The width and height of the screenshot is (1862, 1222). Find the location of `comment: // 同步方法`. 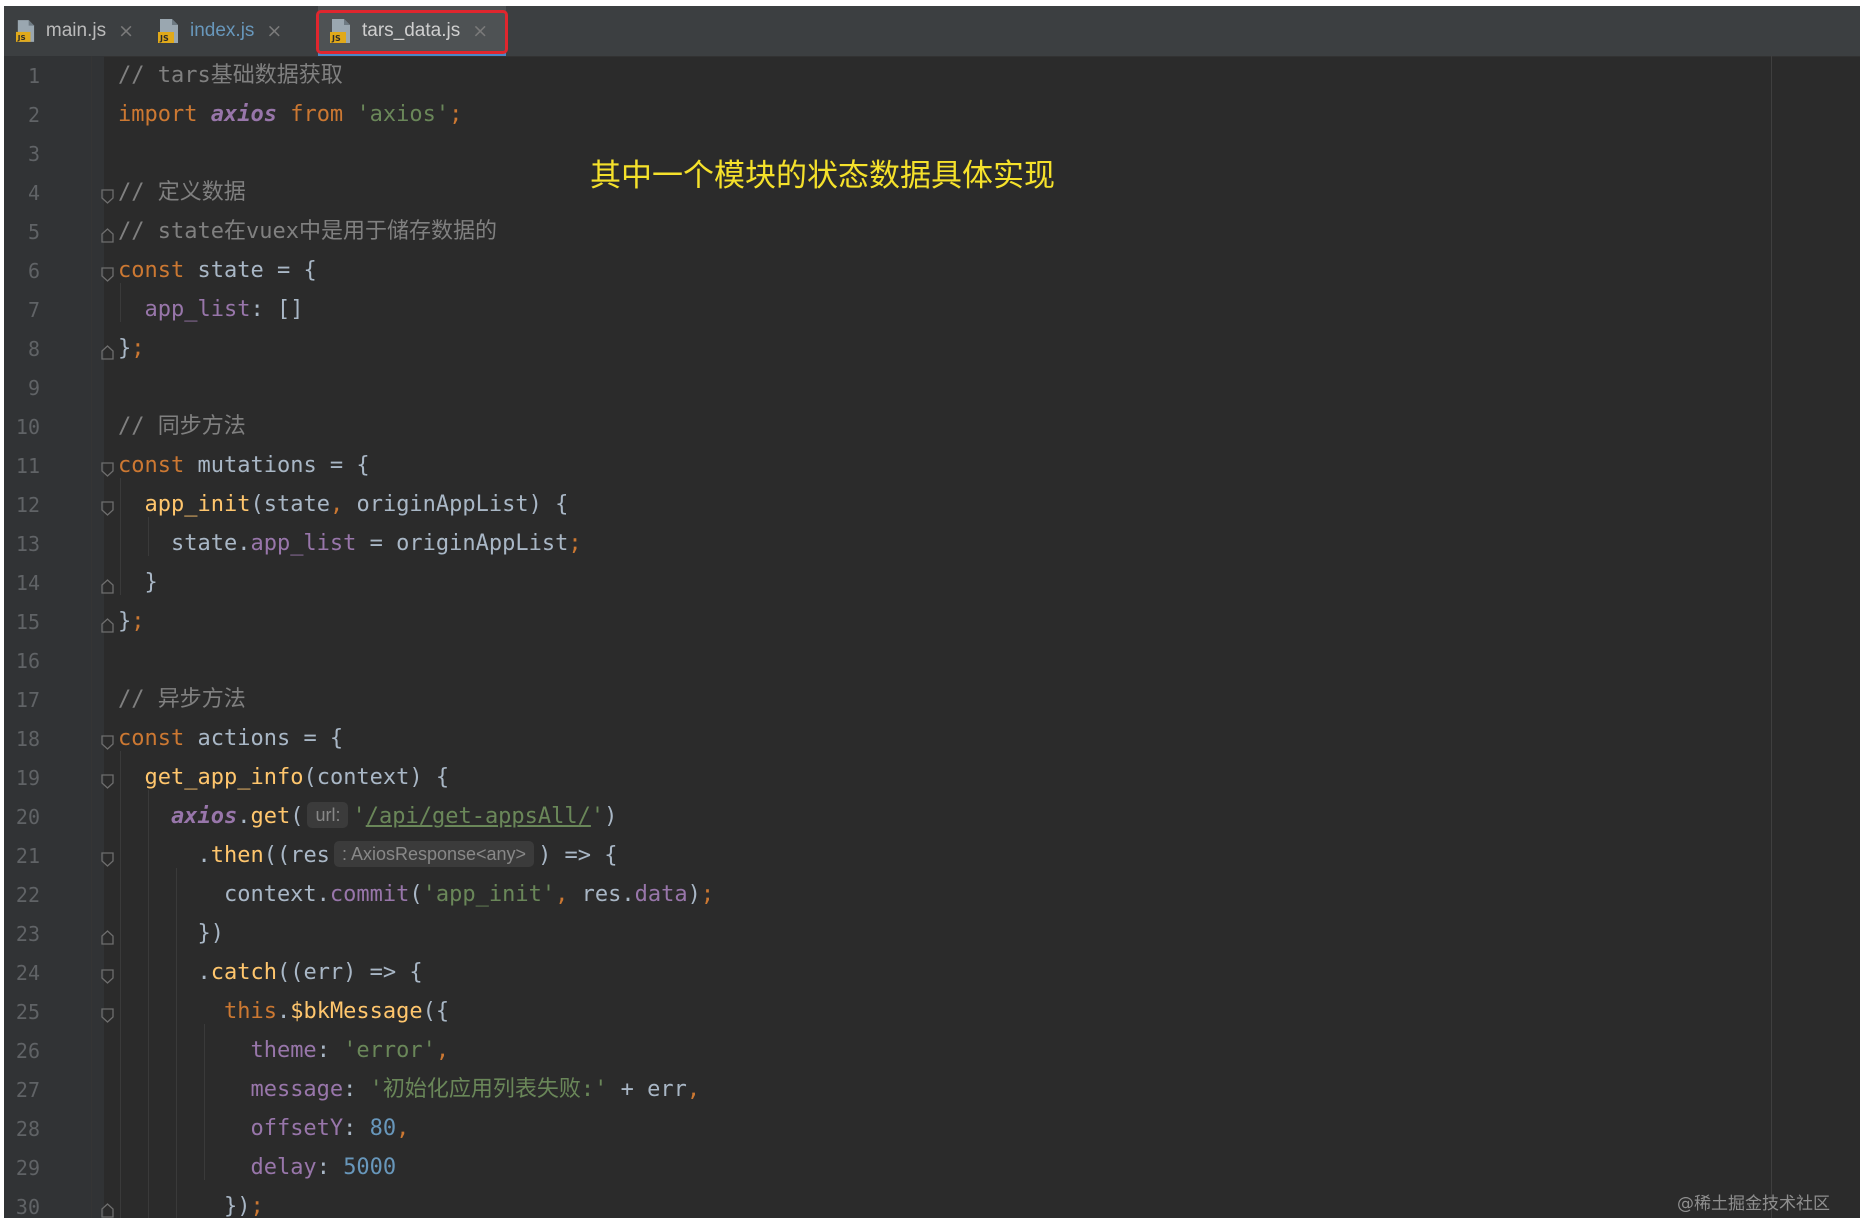

comment: // 同步方法 is located at coordinates (182, 426).